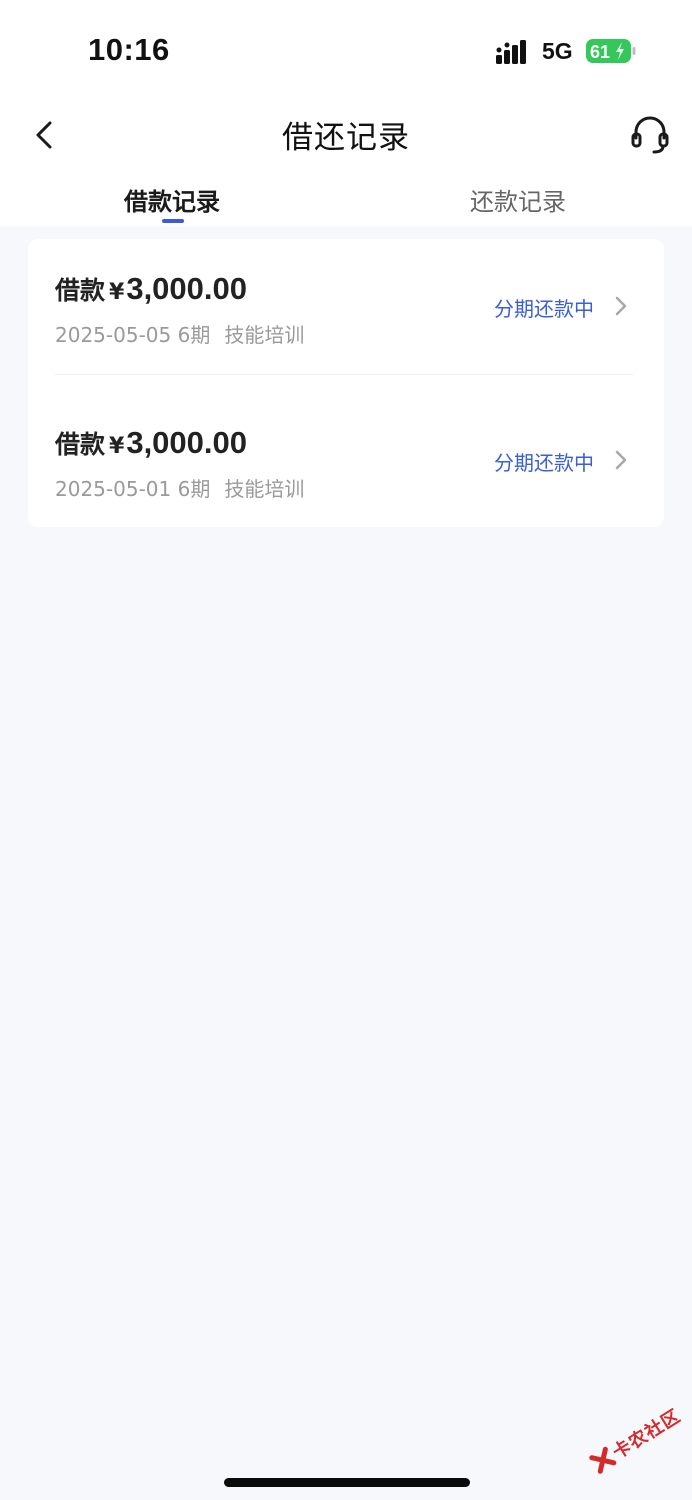 Image resolution: width=692 pixels, height=1500 pixels. I want to click on battery-icon: 61, so click(611, 51).